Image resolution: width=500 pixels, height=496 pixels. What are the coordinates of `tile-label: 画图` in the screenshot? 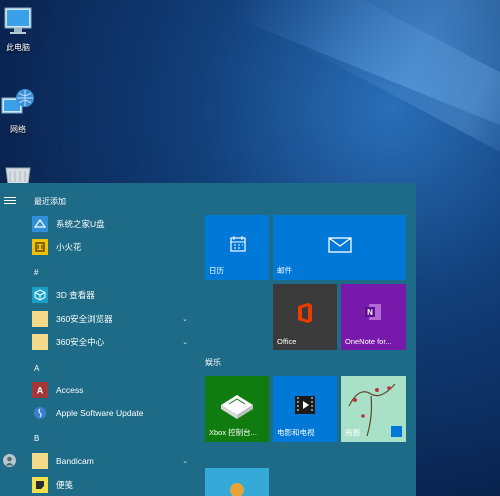 It's located at (352, 432).